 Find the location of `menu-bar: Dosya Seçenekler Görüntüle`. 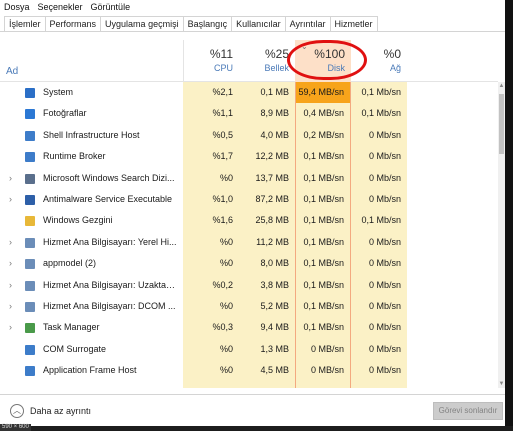

menu-bar: Dosya Seçenekler Görüntüle is located at coordinates (256, 7).